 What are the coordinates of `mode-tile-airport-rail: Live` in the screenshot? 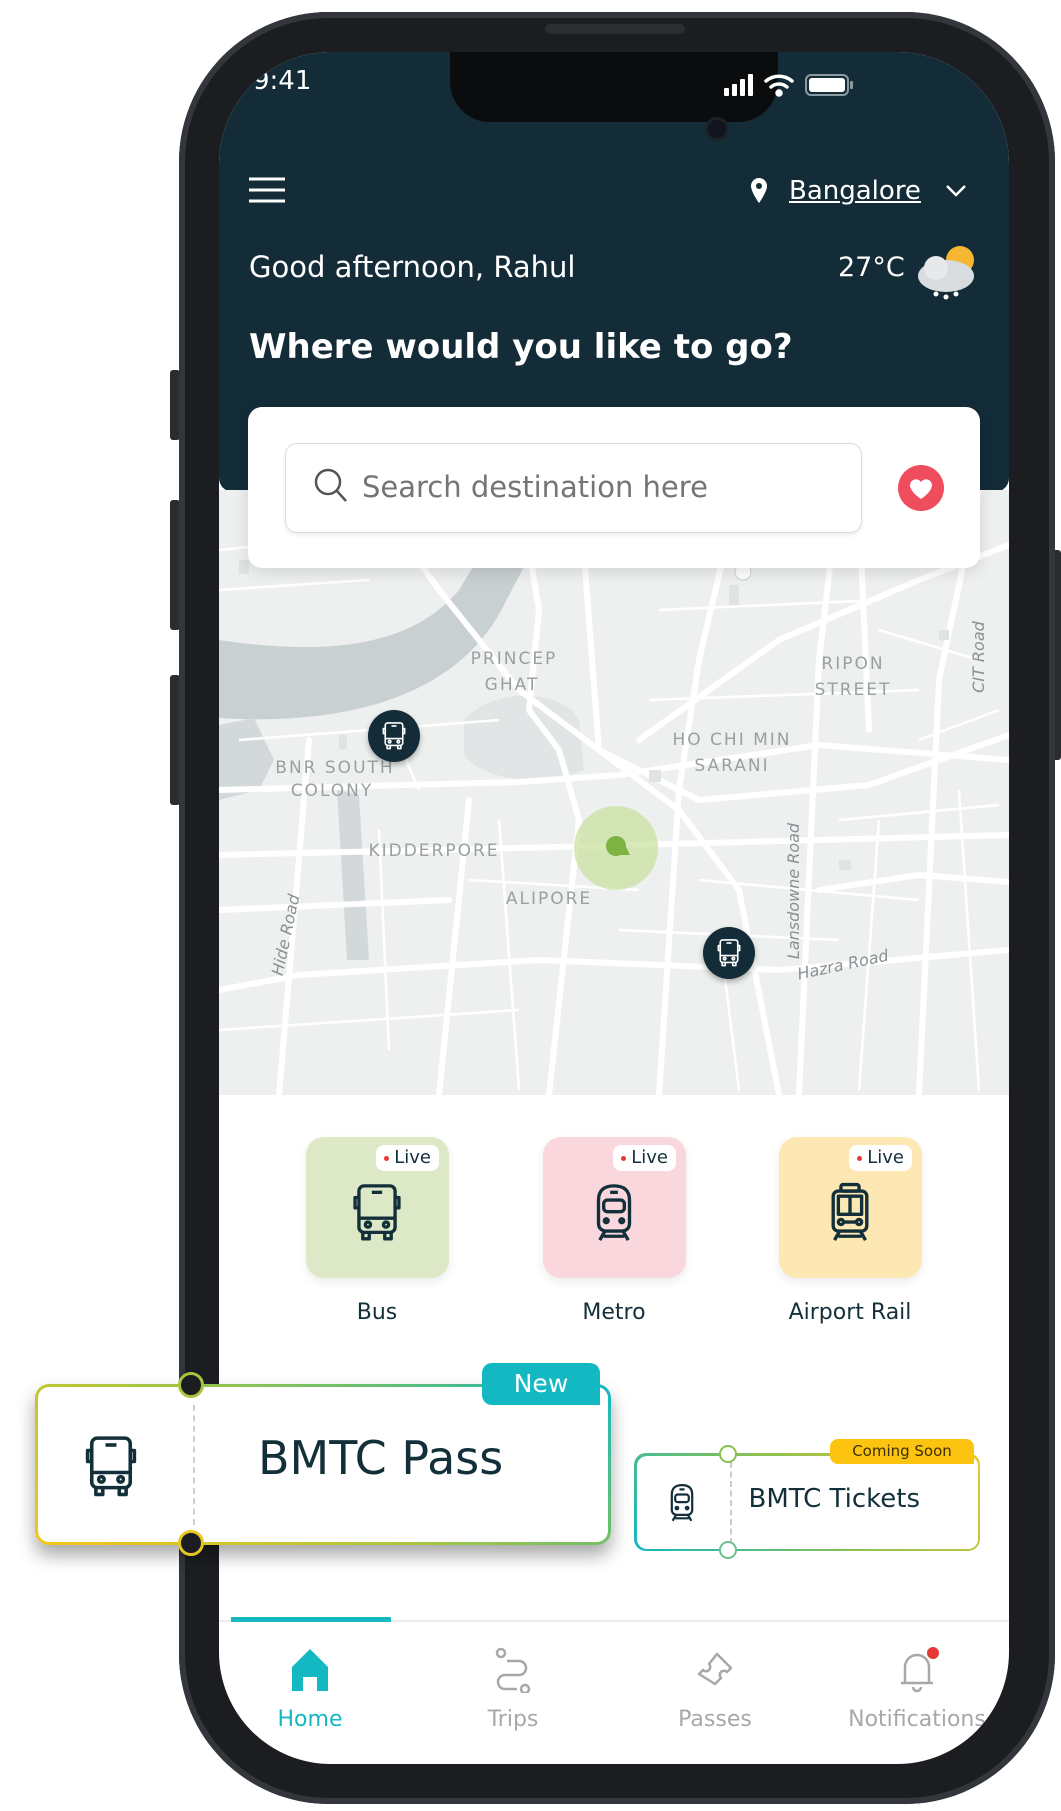 It's located at (850, 1207).